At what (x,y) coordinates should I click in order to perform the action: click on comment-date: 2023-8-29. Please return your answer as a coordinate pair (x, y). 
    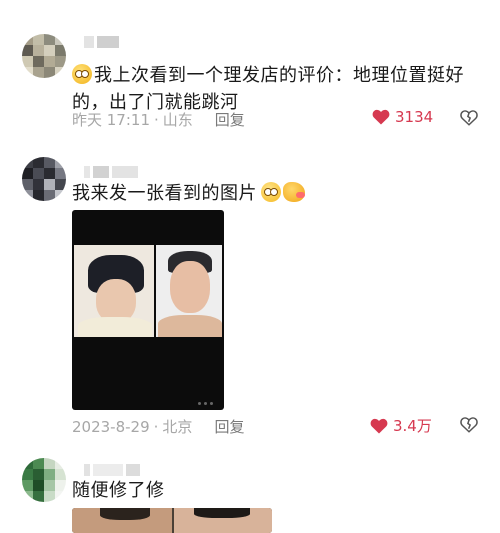
    Looking at the image, I should click on (111, 426).